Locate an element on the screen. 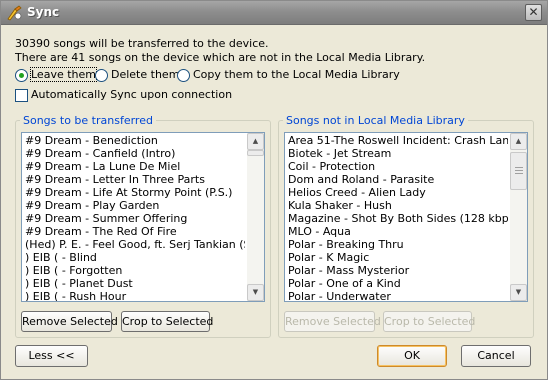 This screenshot has height=380, width=548. list-item: #9 Dream - Benediction is located at coordinates (134, 140).